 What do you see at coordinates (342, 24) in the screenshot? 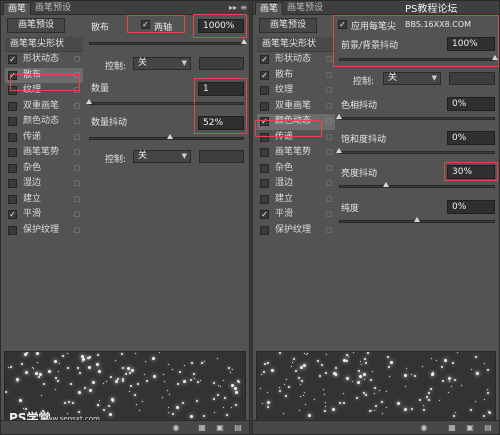
I see `apply-per-tip-checkbox: ✓` at bounding box center [342, 24].